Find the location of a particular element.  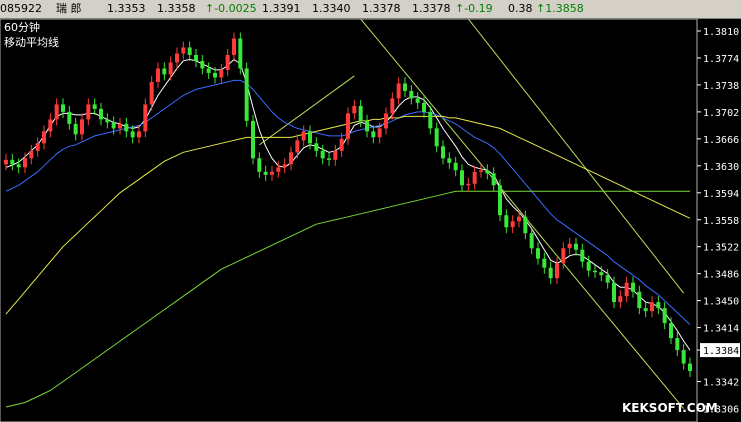

current-price-label: 1.3384 is located at coordinates (721, 351).